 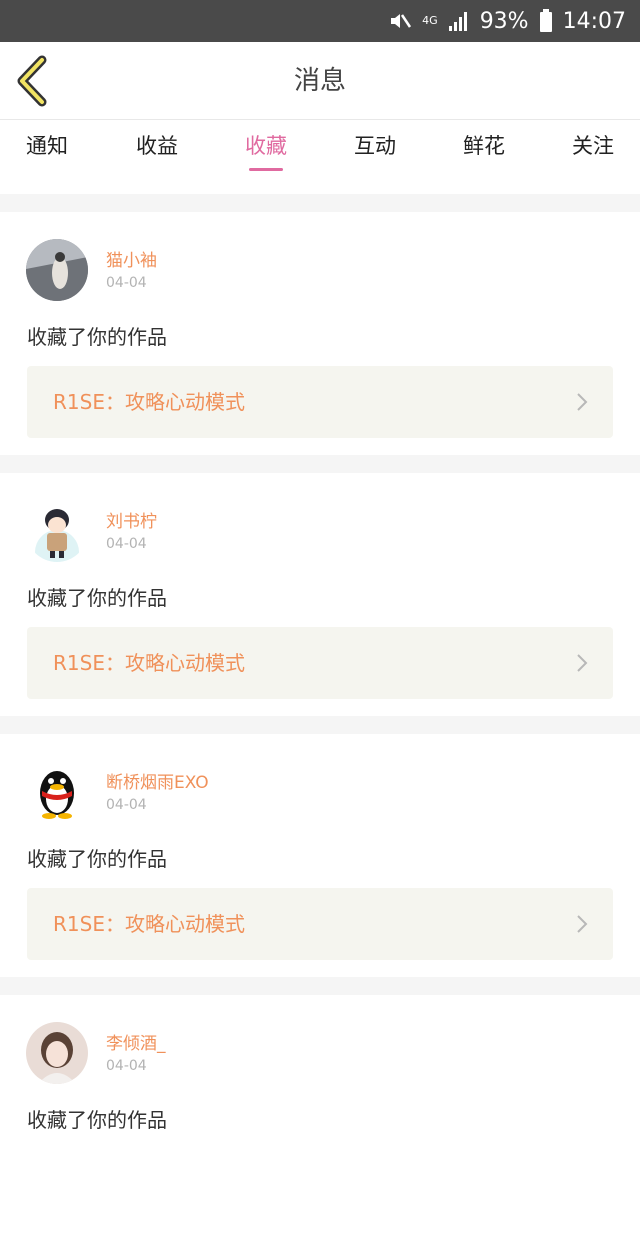 What do you see at coordinates (51, 157) in the screenshot?
I see `tab-notify: 通知` at bounding box center [51, 157].